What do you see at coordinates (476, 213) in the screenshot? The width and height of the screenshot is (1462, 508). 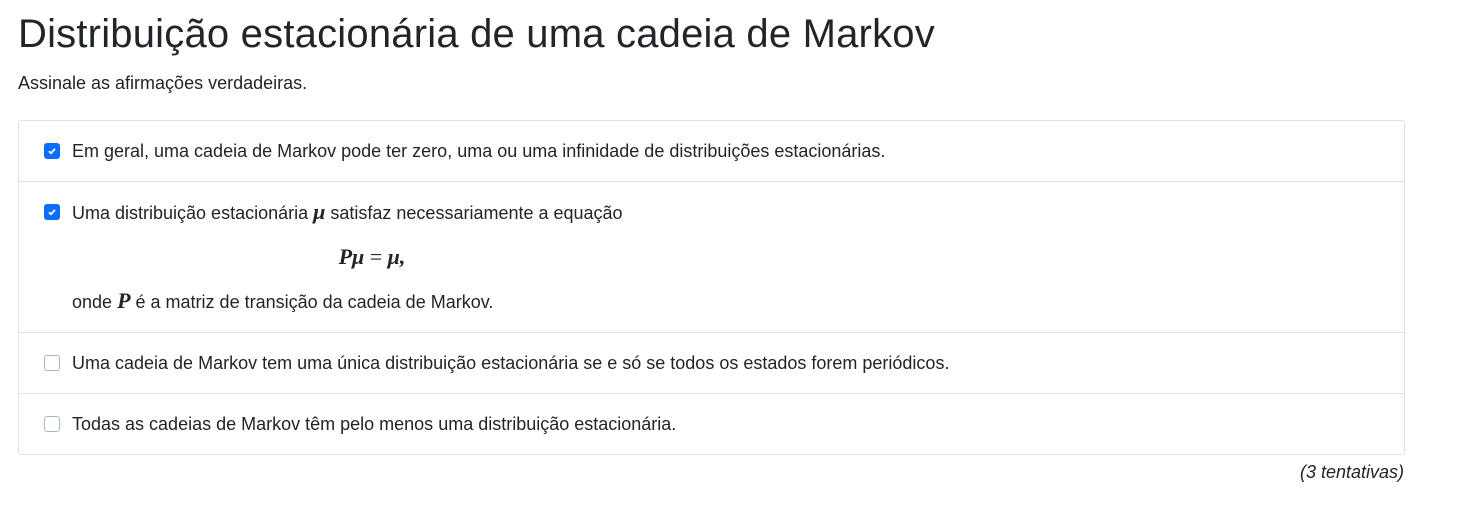 I see `text: satisfaz necessariamente a equação` at bounding box center [476, 213].